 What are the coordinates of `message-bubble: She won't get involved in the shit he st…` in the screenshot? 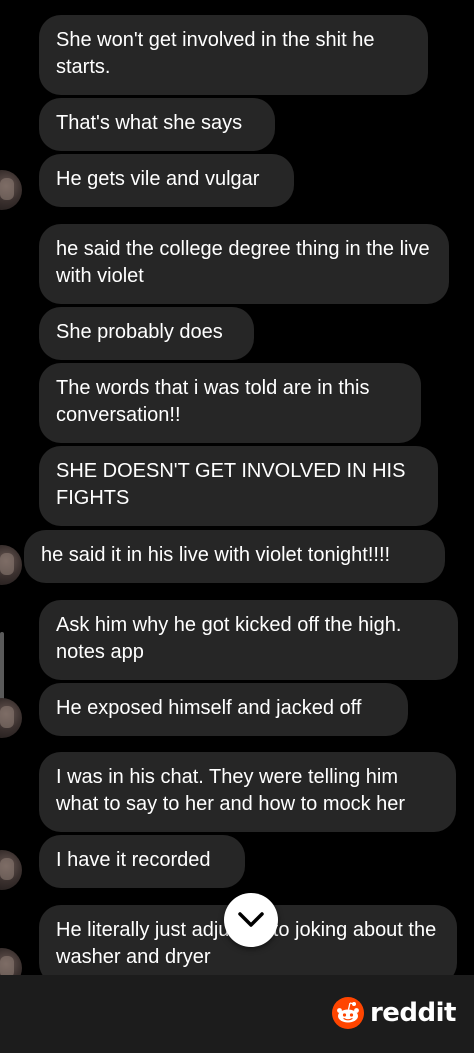 It's located at (233, 55).